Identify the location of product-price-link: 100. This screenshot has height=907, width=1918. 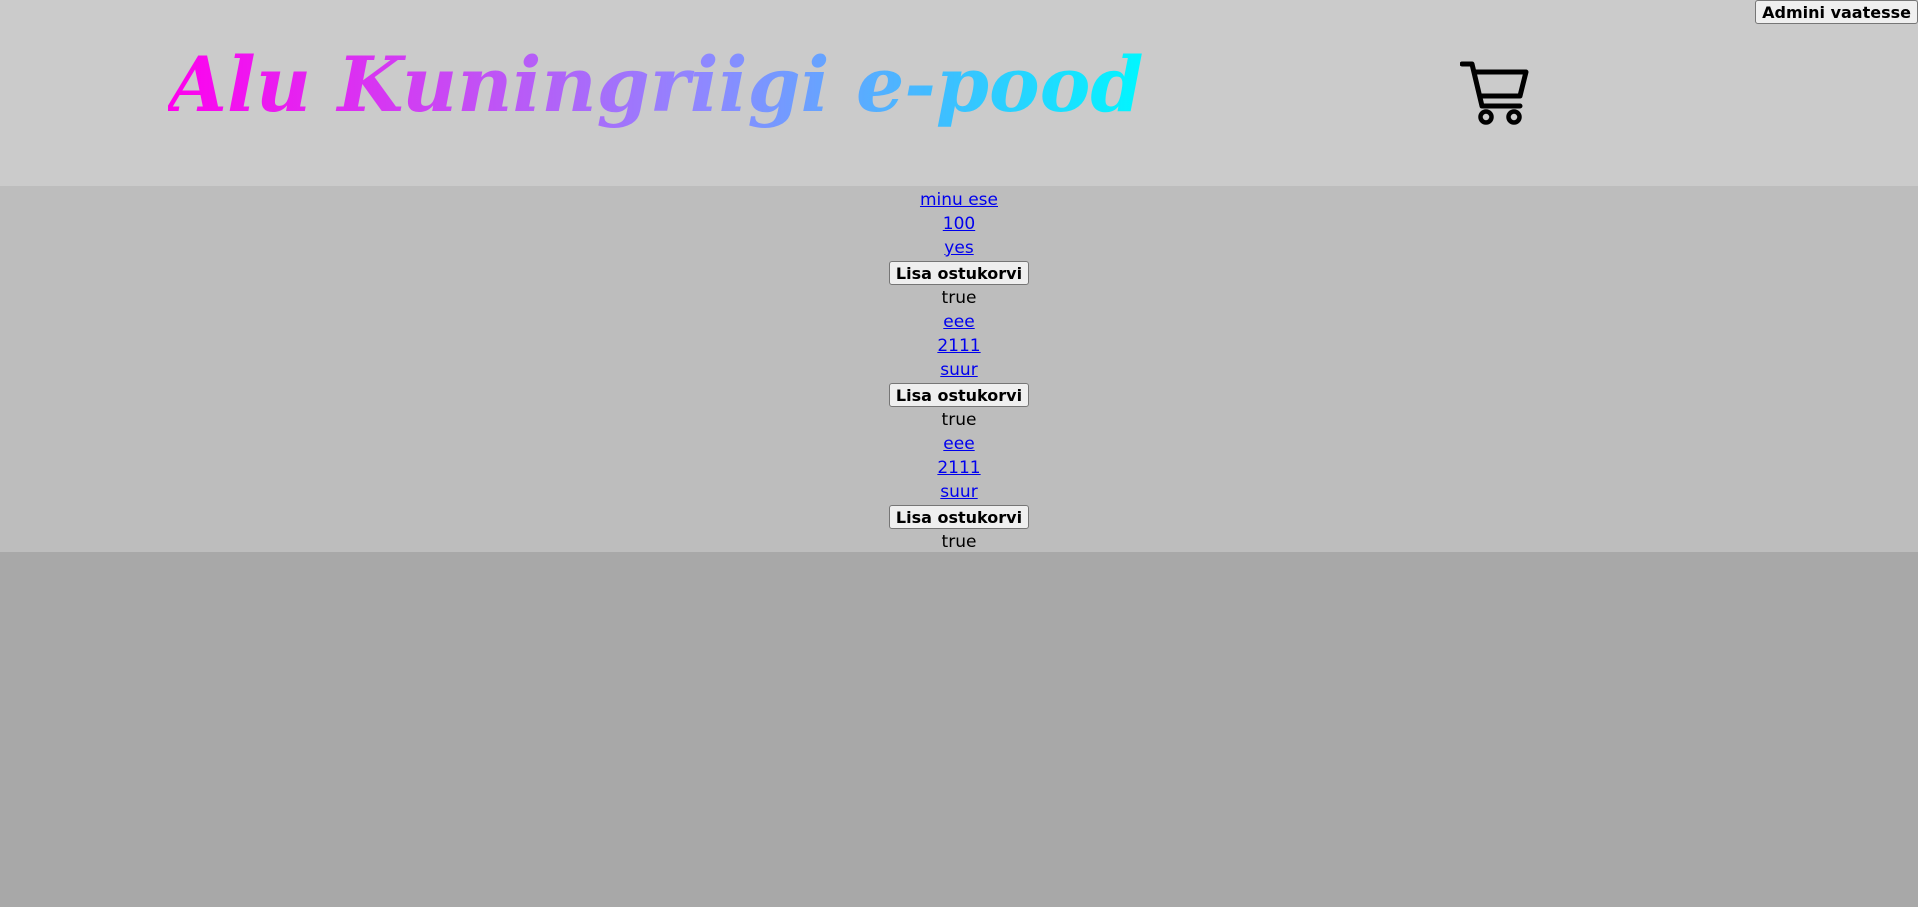
(959, 224).